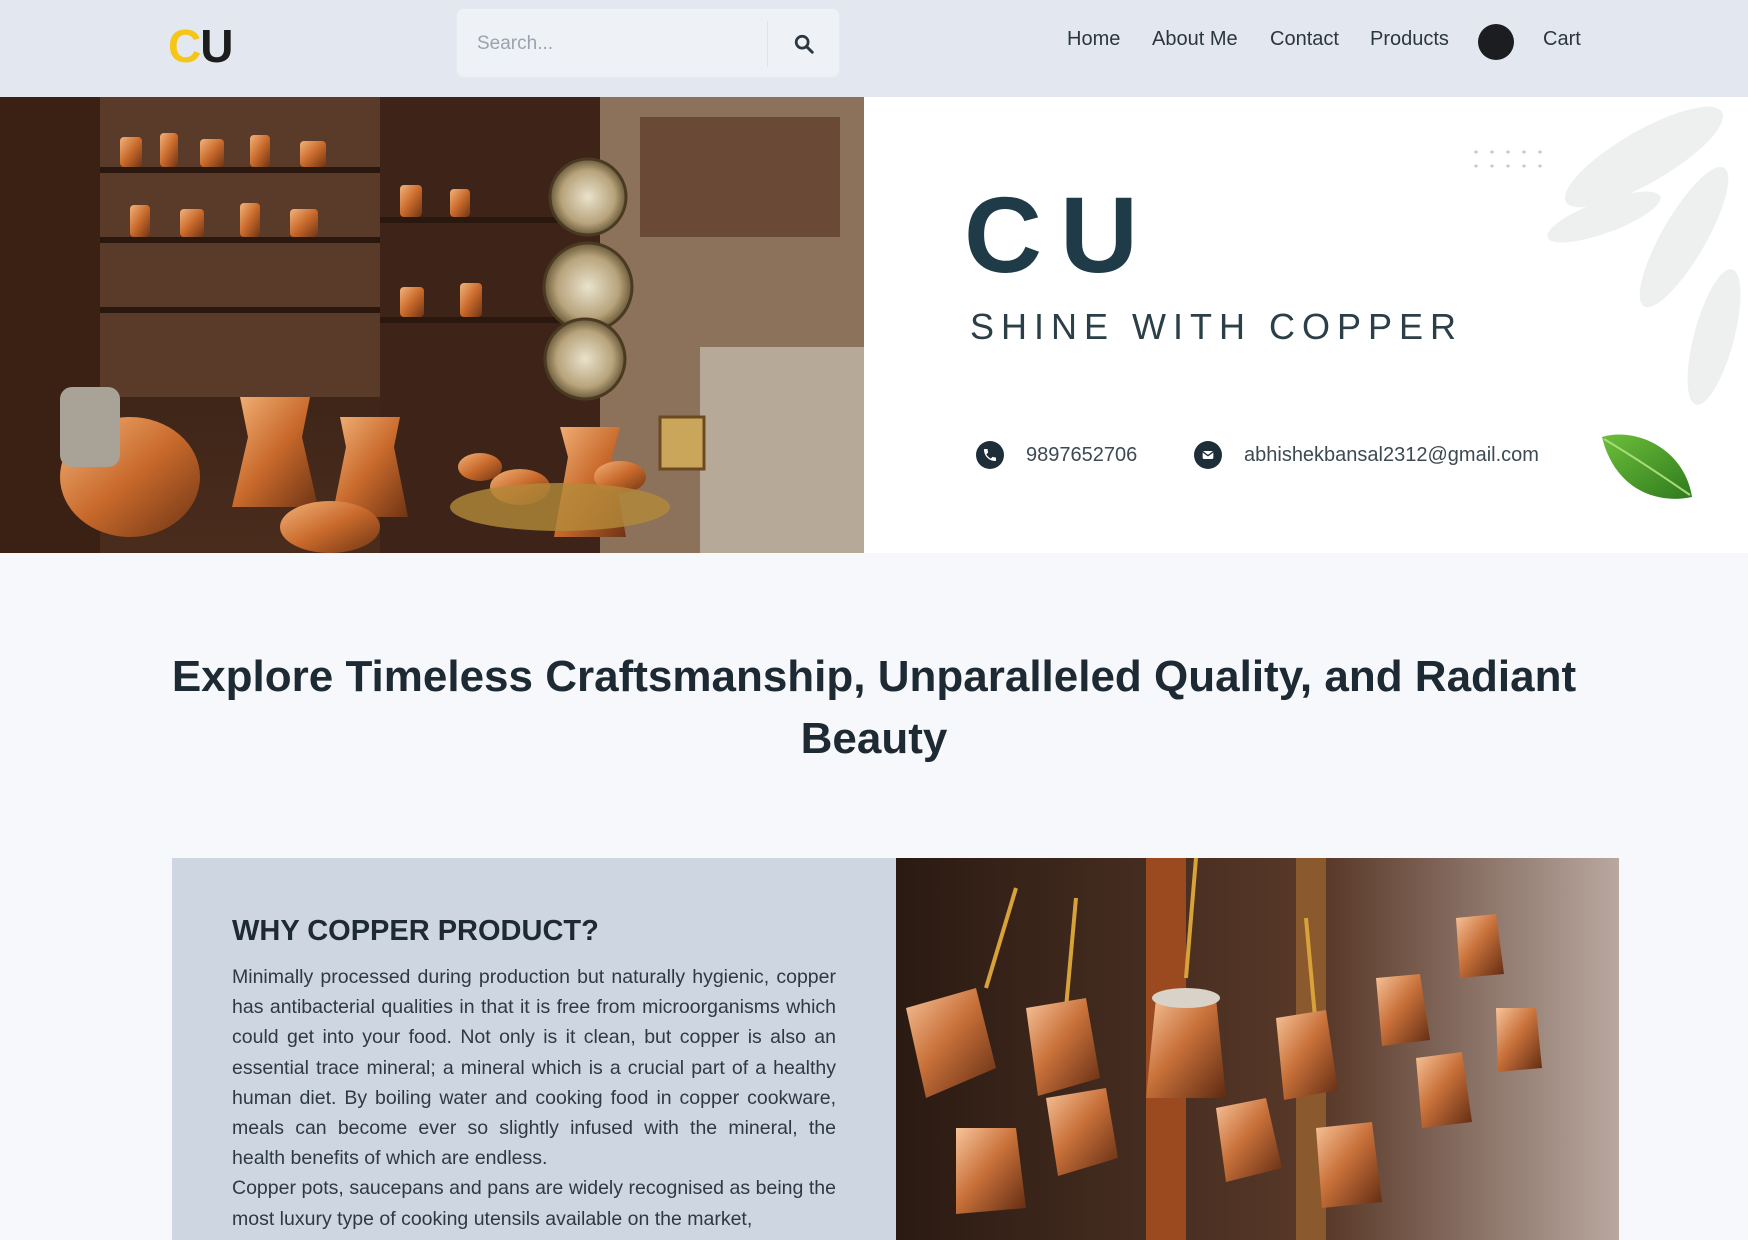 The width and height of the screenshot is (1748, 1240). I want to click on contact-email-address: abhishekbansal2312@gmail.com, so click(1391, 454).